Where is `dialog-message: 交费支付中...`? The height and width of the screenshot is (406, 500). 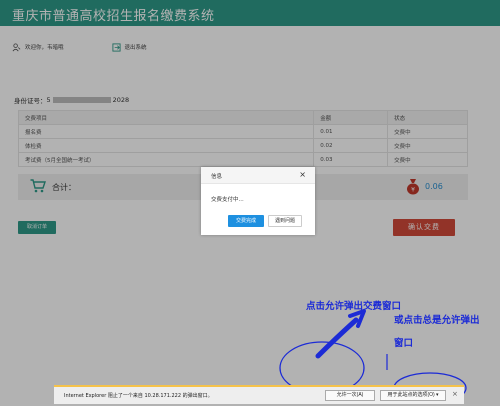 dialog-message: 交费支付中... is located at coordinates (227, 200).